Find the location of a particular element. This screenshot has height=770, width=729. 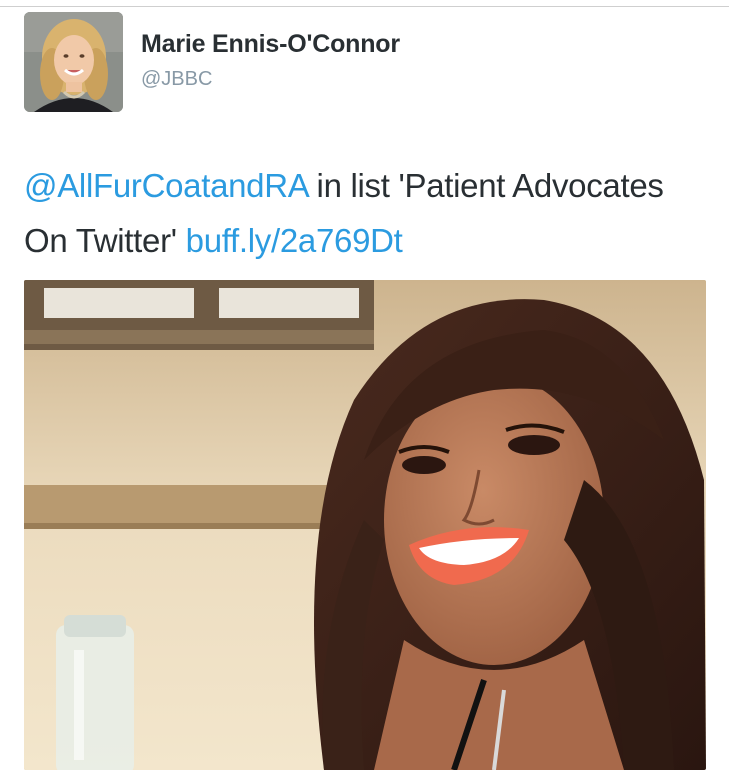

url-link: buff.ly/2a769Dt is located at coordinates (294, 240).